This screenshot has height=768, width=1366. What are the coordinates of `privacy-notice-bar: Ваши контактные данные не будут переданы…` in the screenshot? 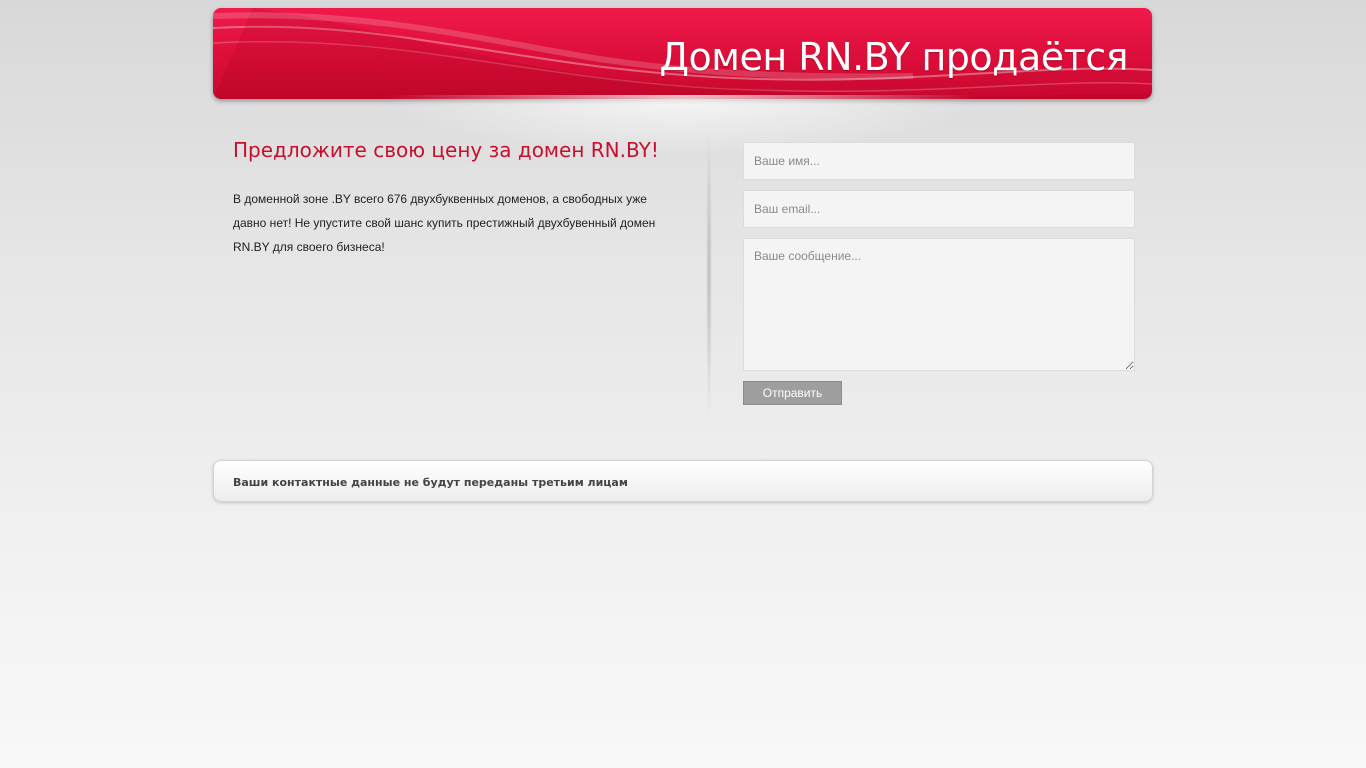 It's located at (683, 481).